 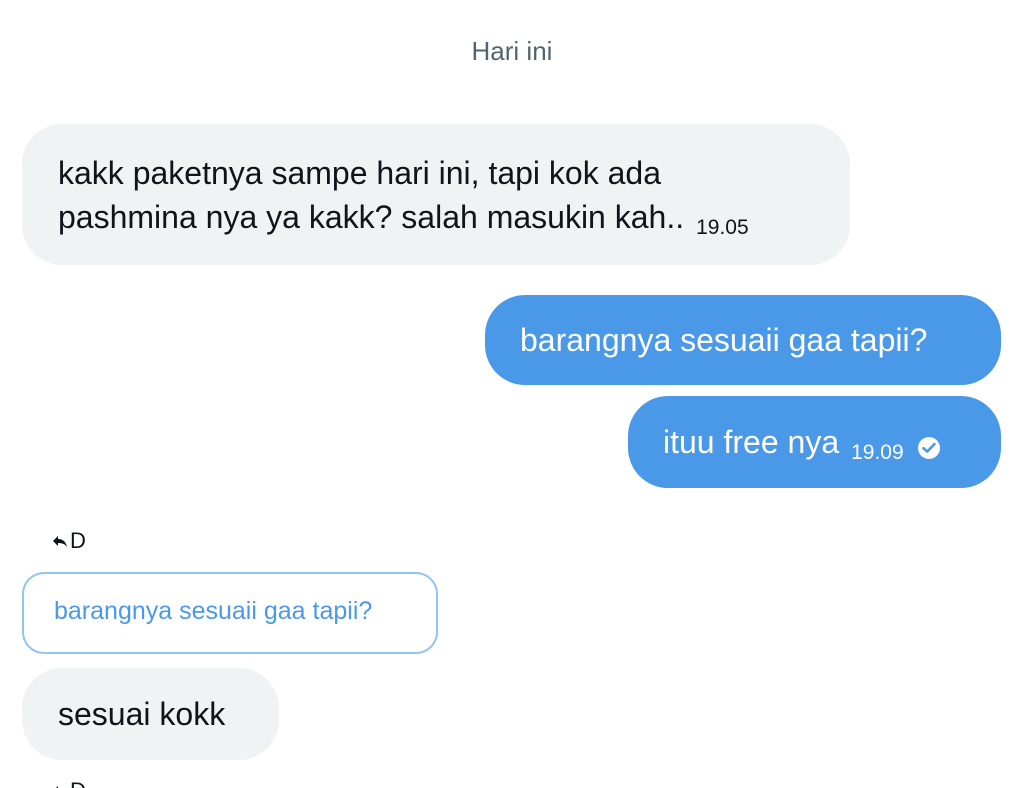 I want to click on reply-to-indicator: D, so click(x=69, y=541).